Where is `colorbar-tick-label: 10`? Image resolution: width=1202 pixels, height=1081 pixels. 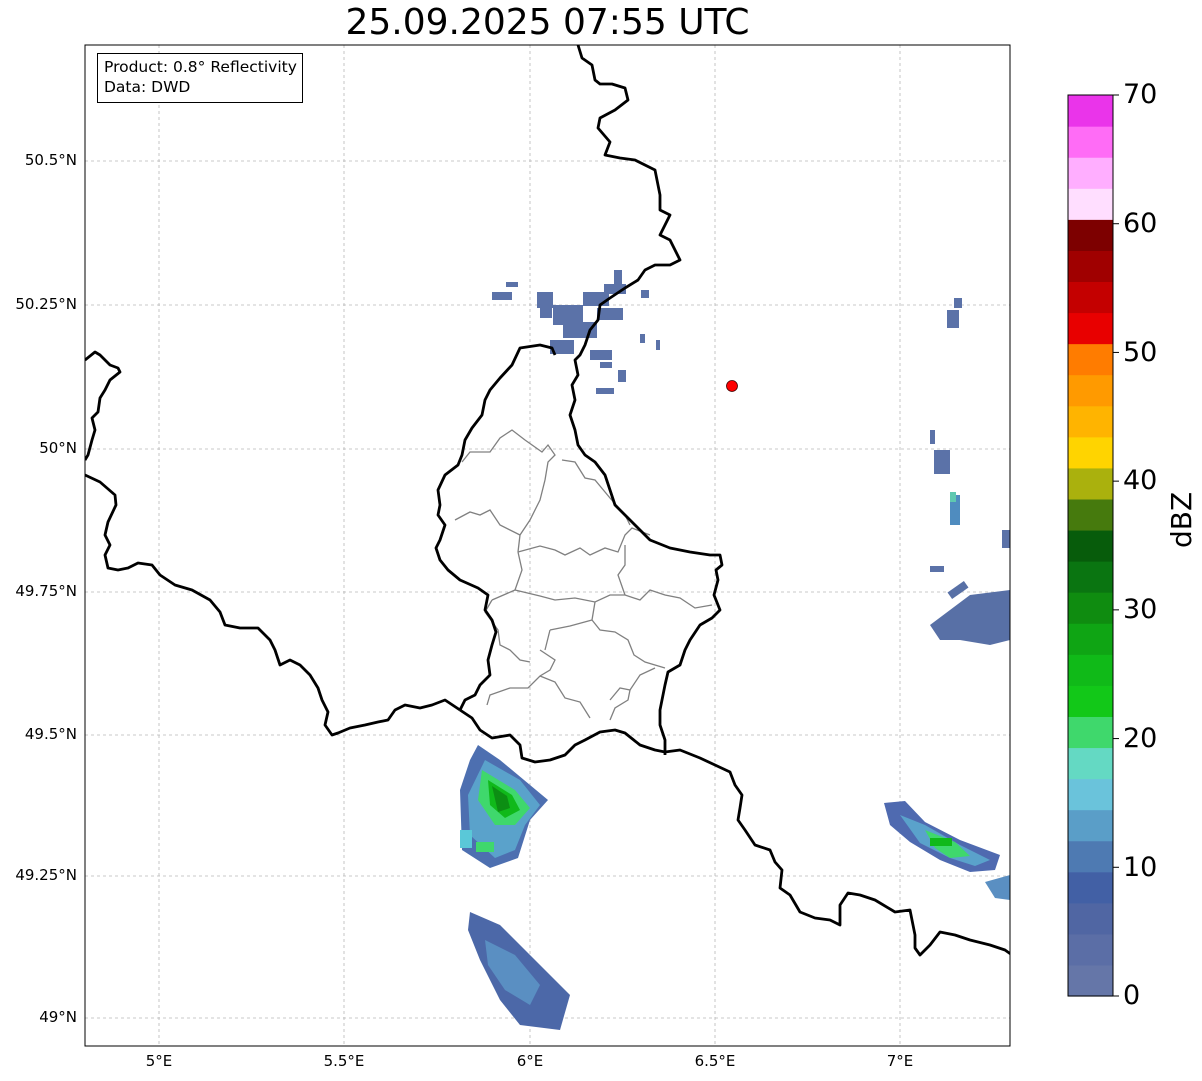
colorbar-tick-label: 10 is located at coordinates (1140, 867).